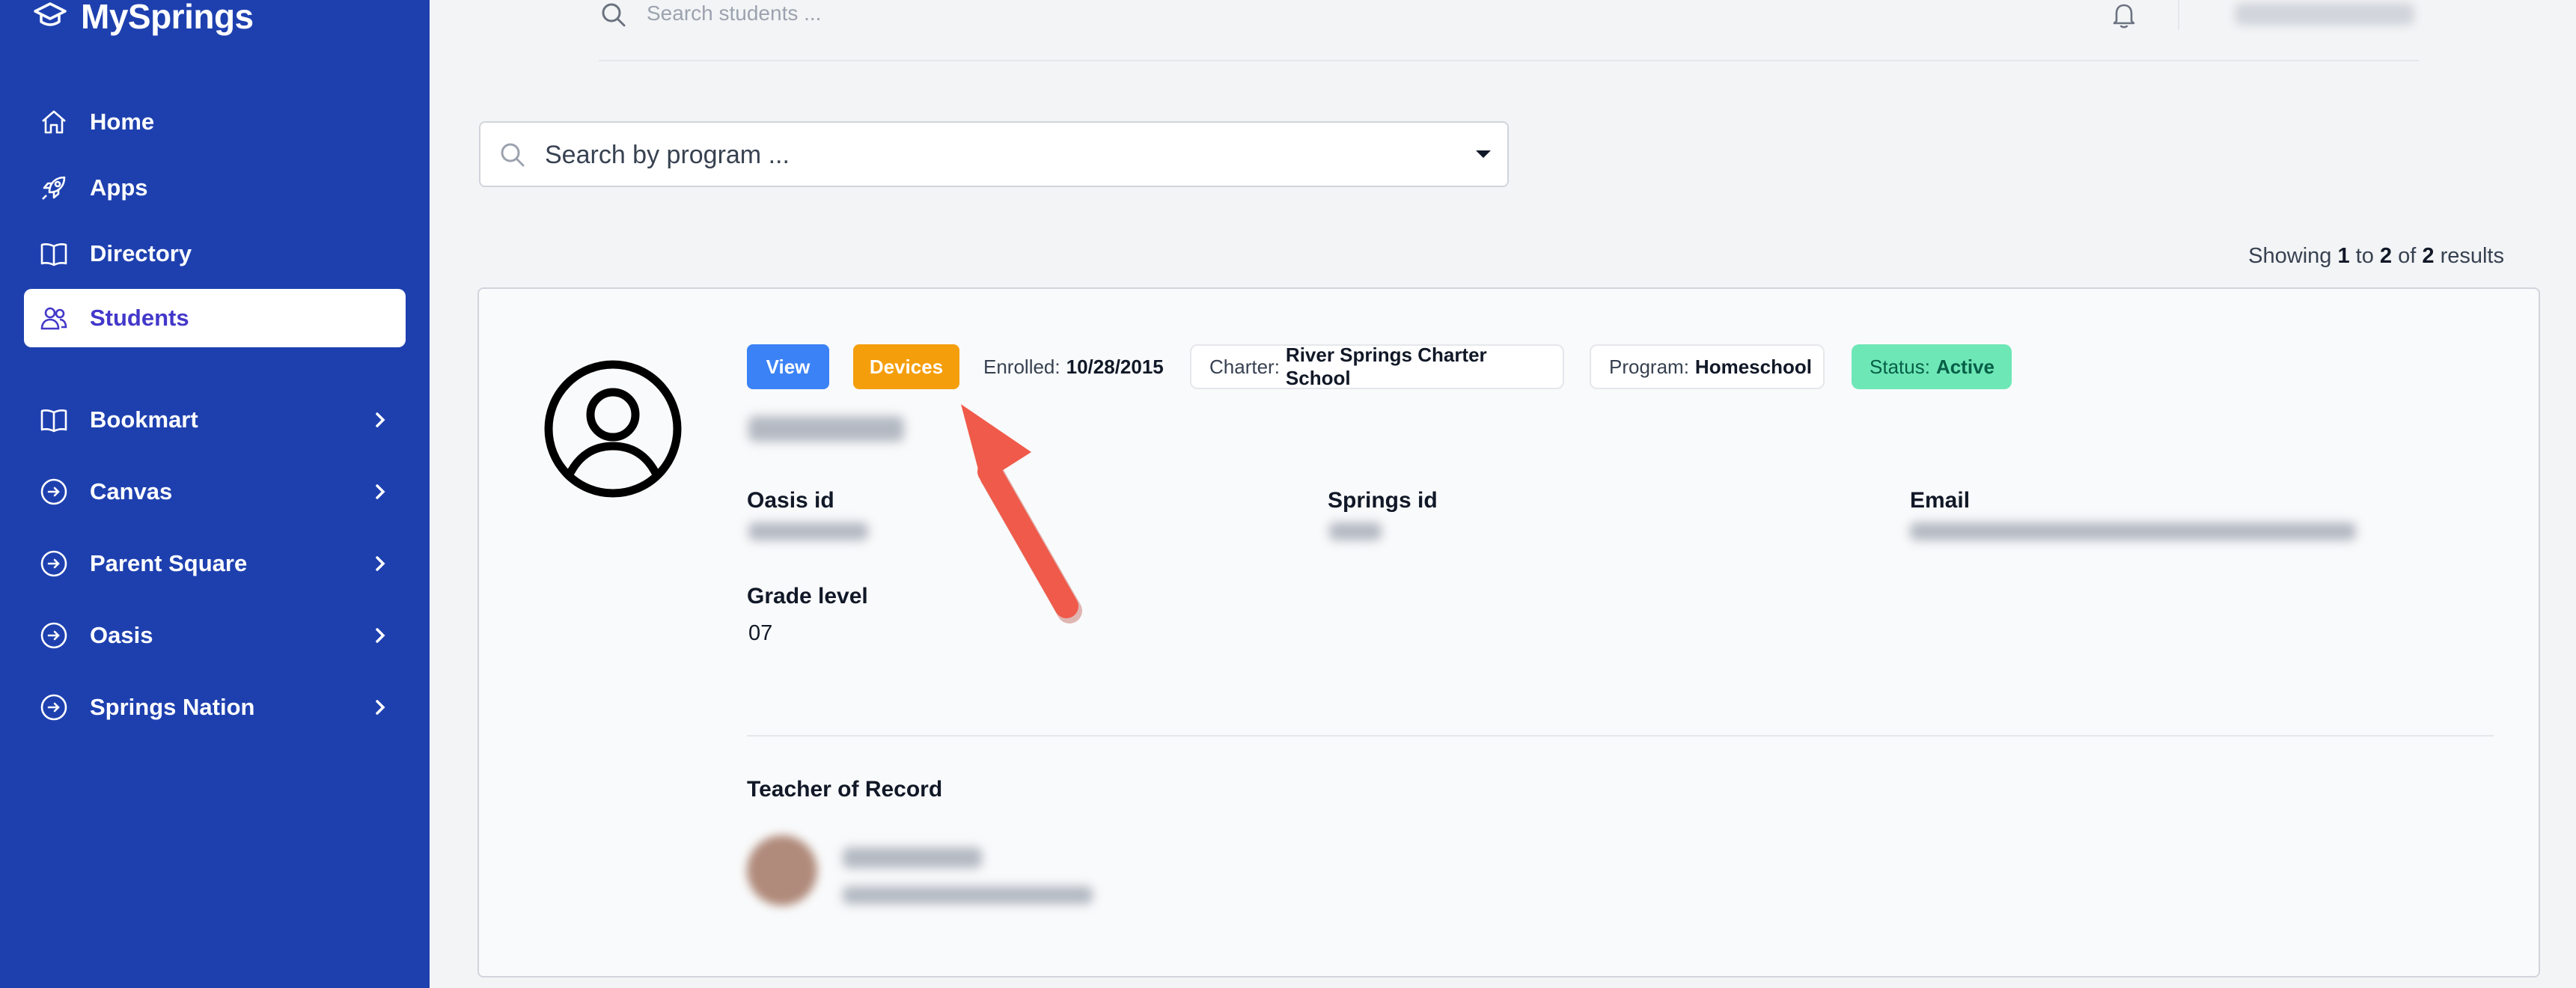 The width and height of the screenshot is (2576, 988). I want to click on program-badge: Program: Homeschool, so click(1707, 366).